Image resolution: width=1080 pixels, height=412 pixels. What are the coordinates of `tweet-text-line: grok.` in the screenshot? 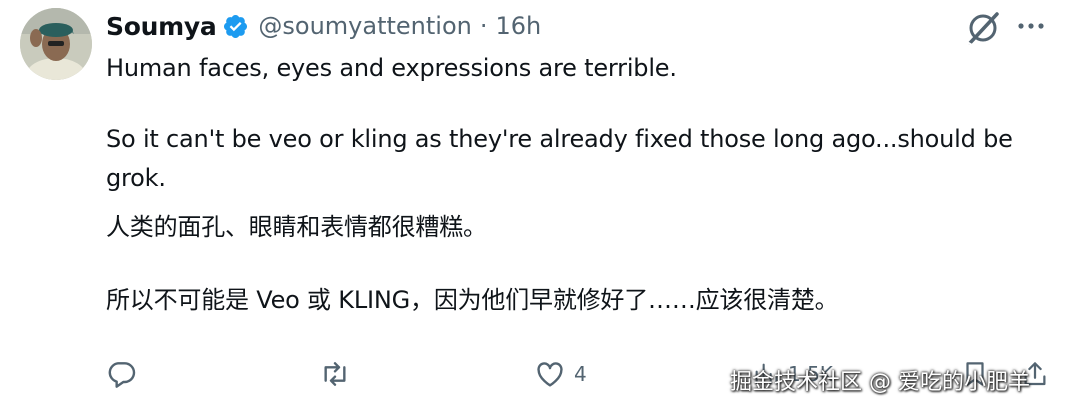 It's located at (136, 178).